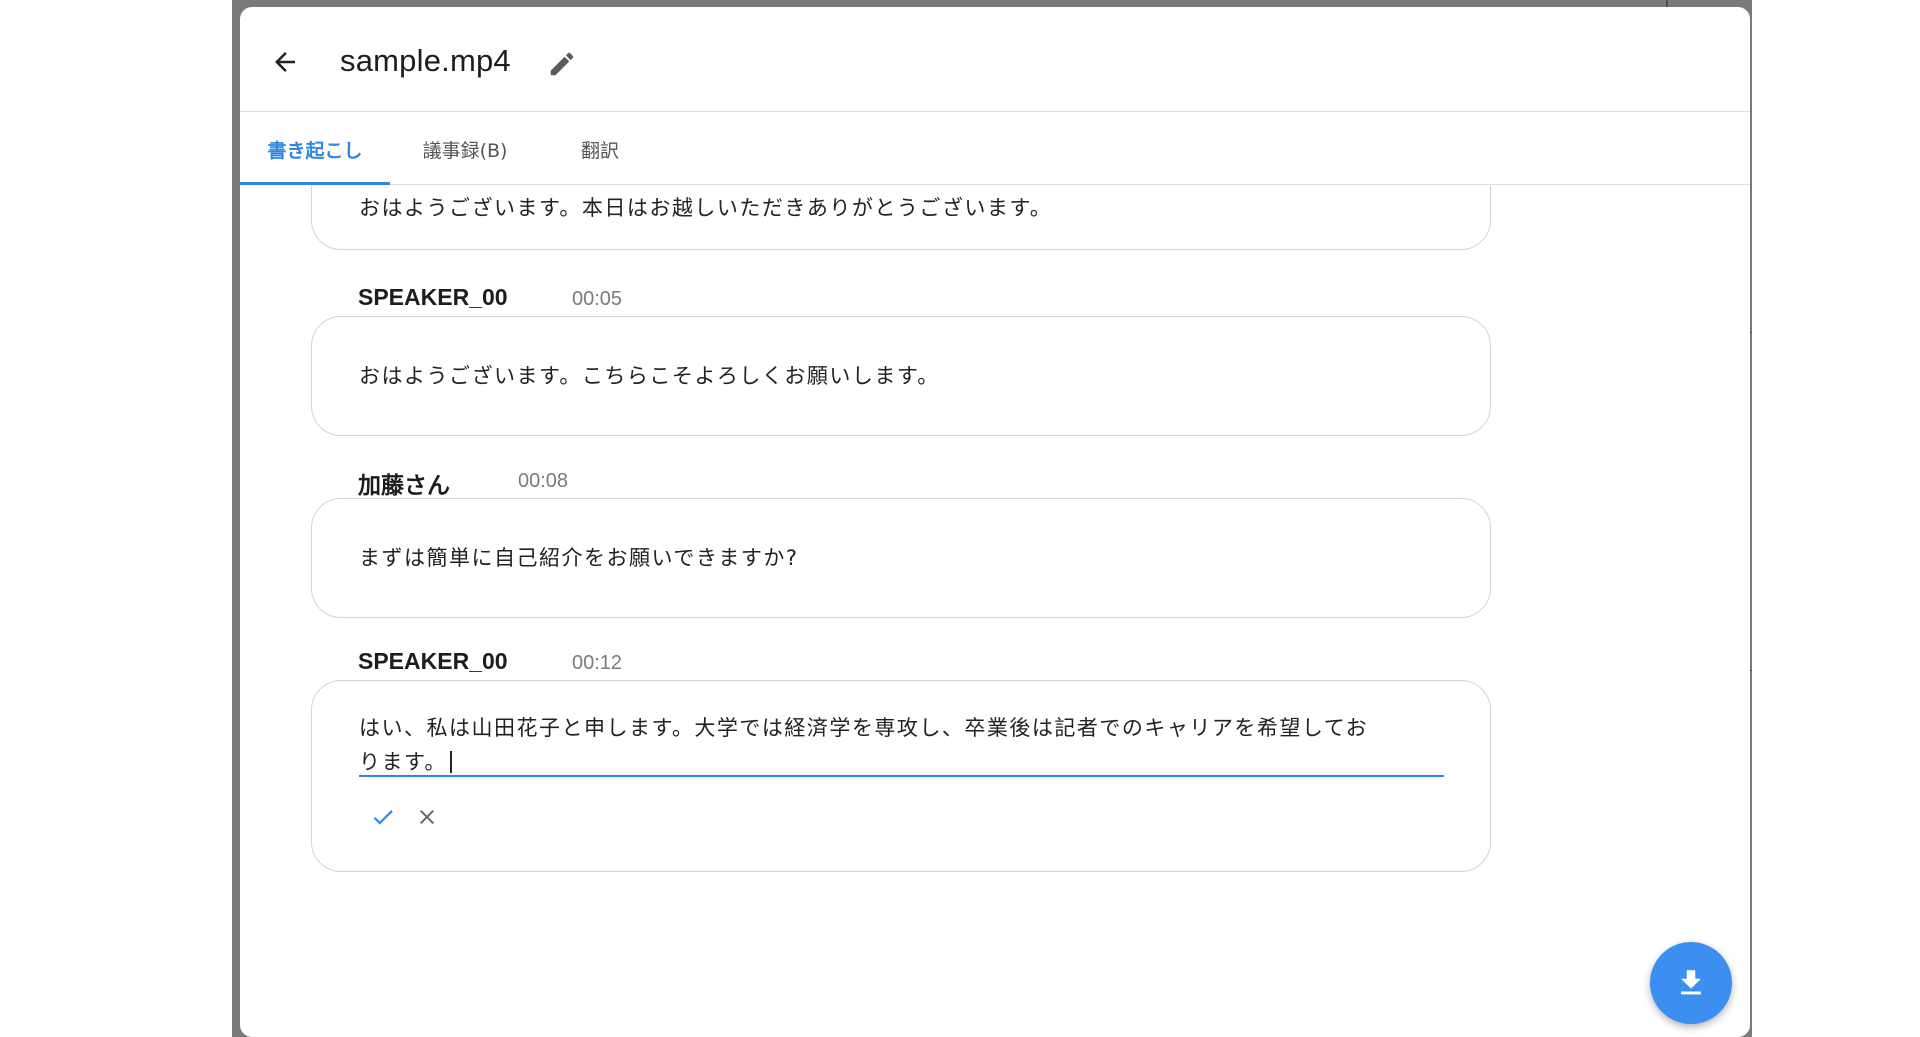 The width and height of the screenshot is (1920, 1037). I want to click on dialog-header: sample.mp4, so click(995, 59).